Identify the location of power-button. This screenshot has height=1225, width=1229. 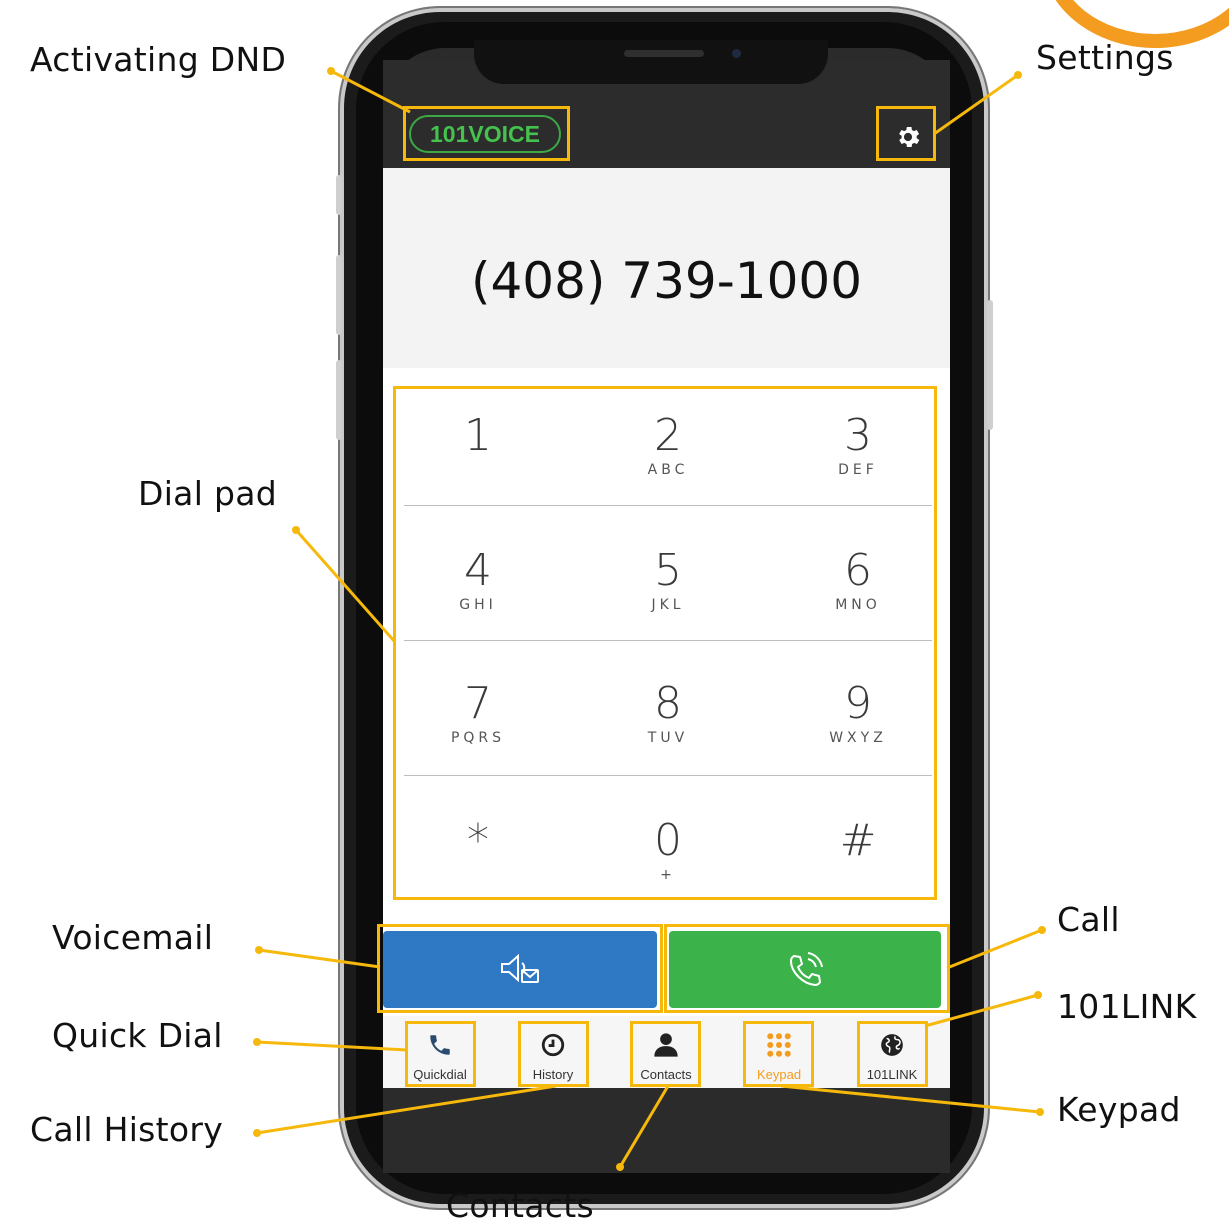
(990, 365).